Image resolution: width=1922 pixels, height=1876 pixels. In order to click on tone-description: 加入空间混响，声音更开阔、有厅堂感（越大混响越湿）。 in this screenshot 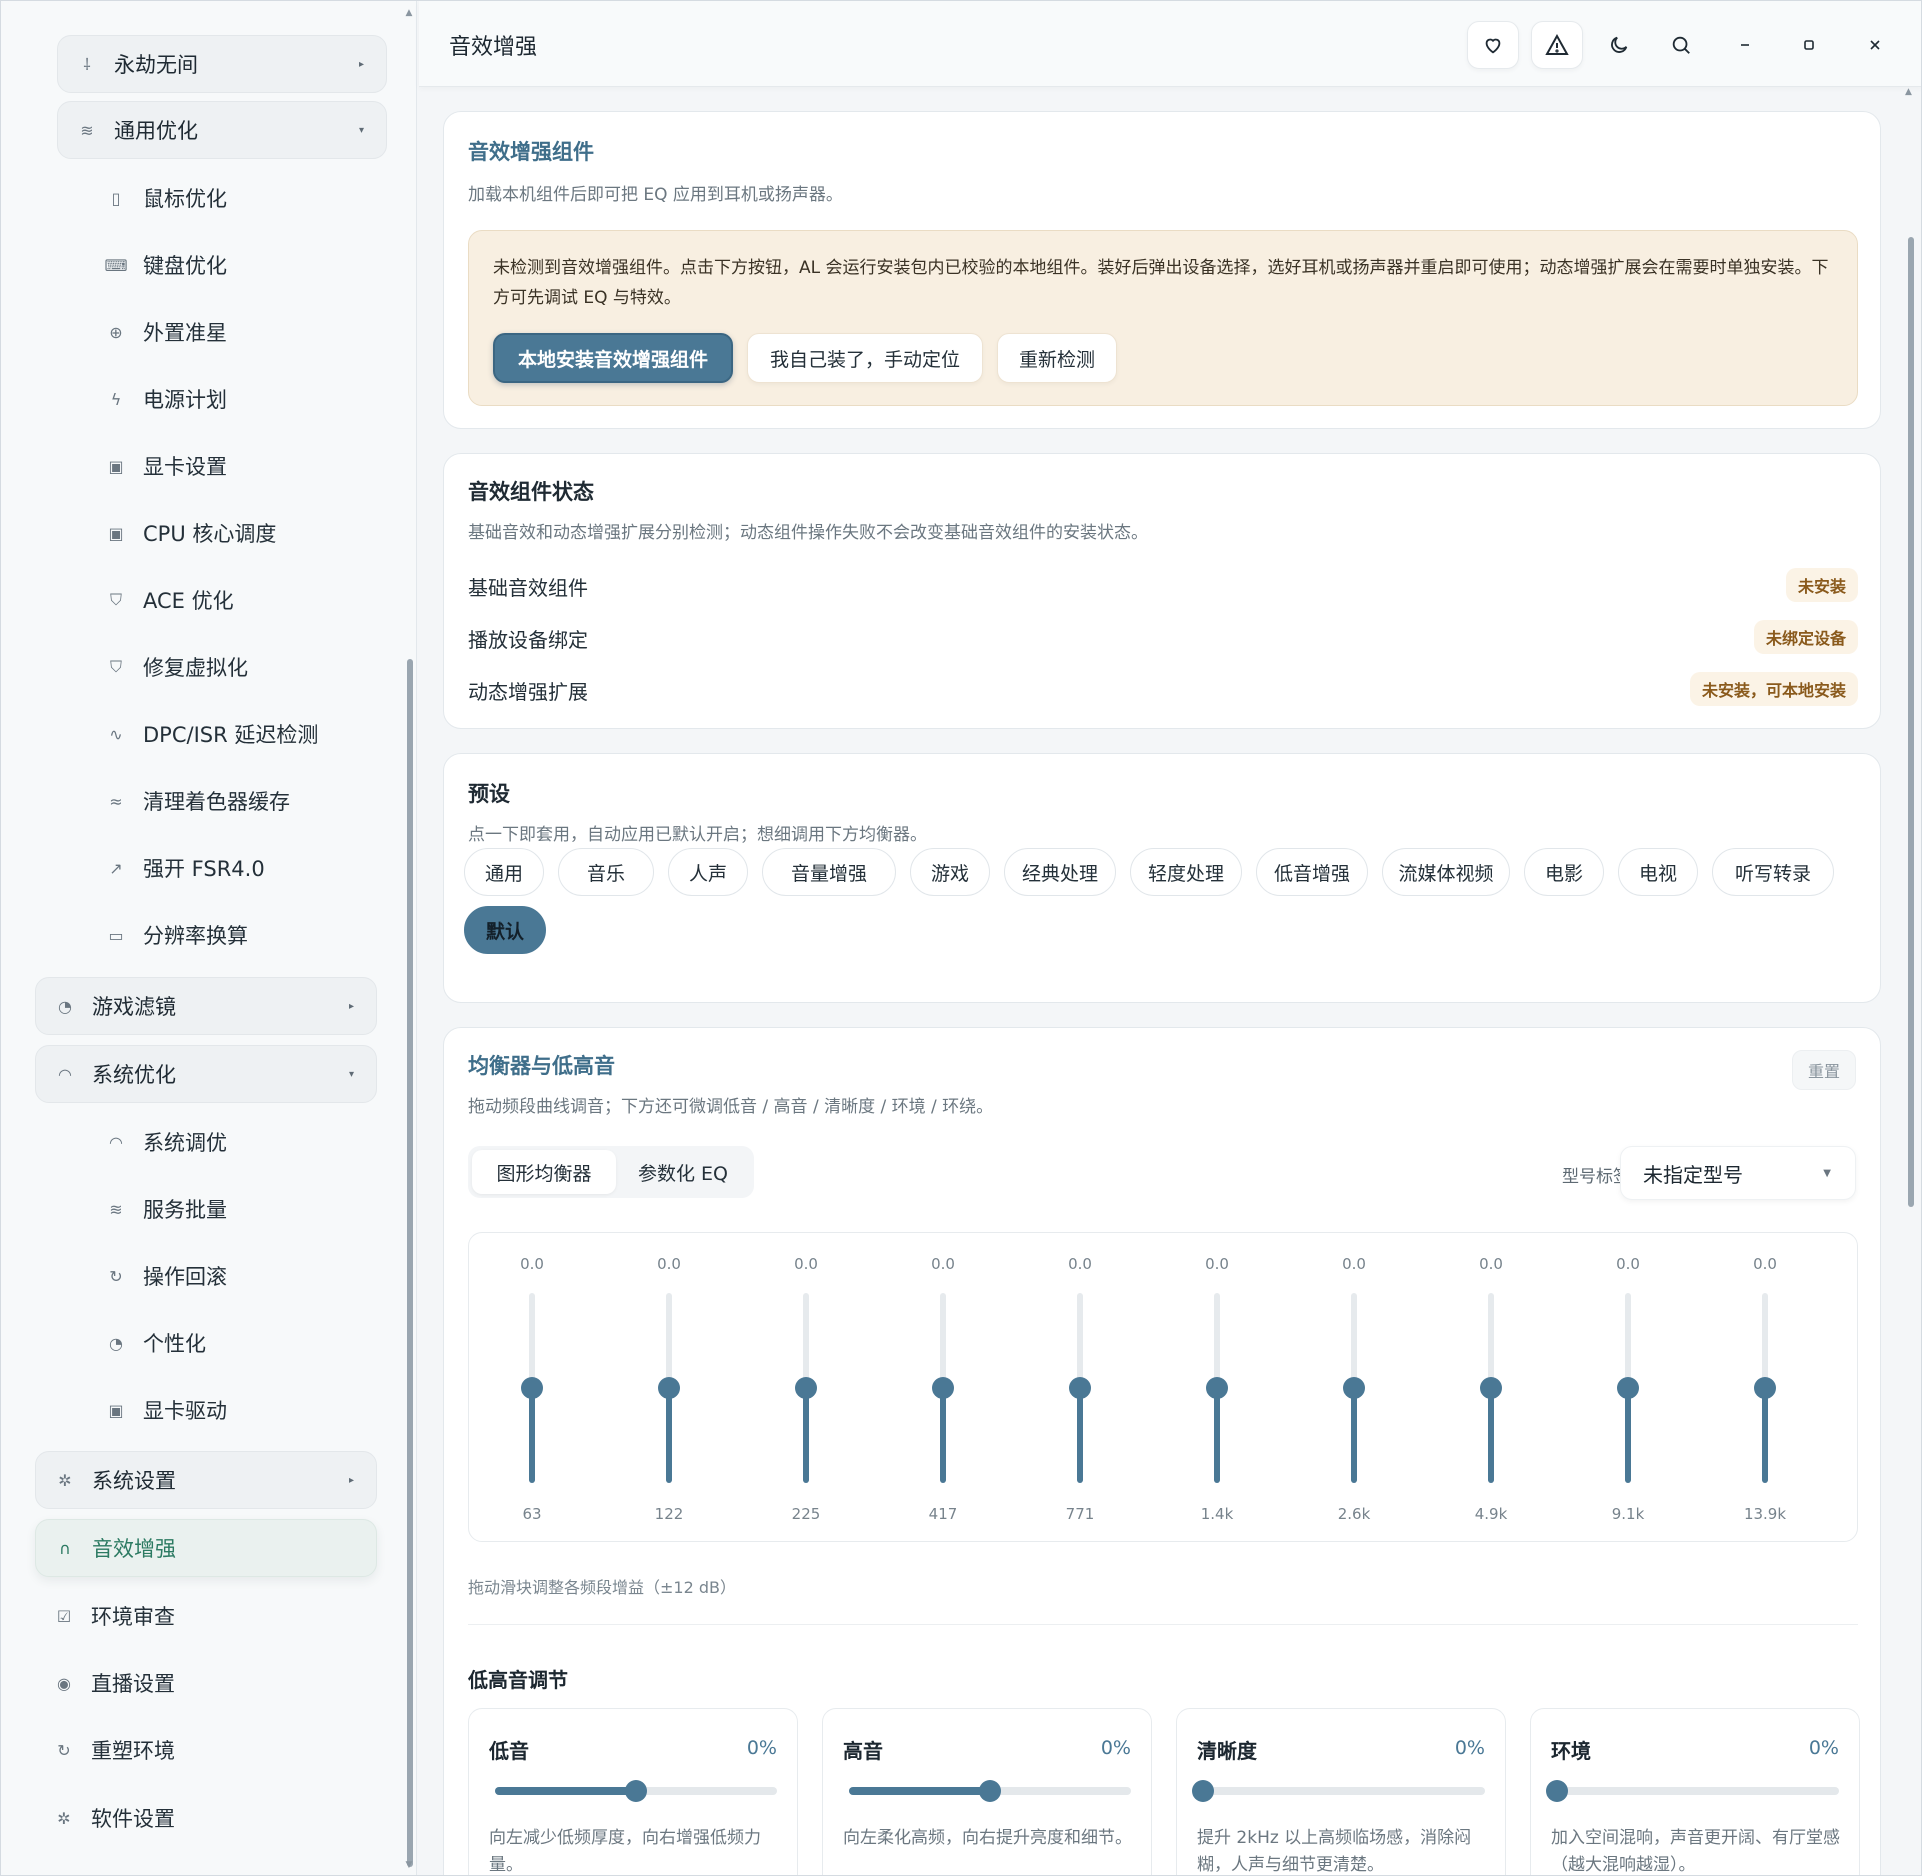, I will do `click(1695, 1851)`.